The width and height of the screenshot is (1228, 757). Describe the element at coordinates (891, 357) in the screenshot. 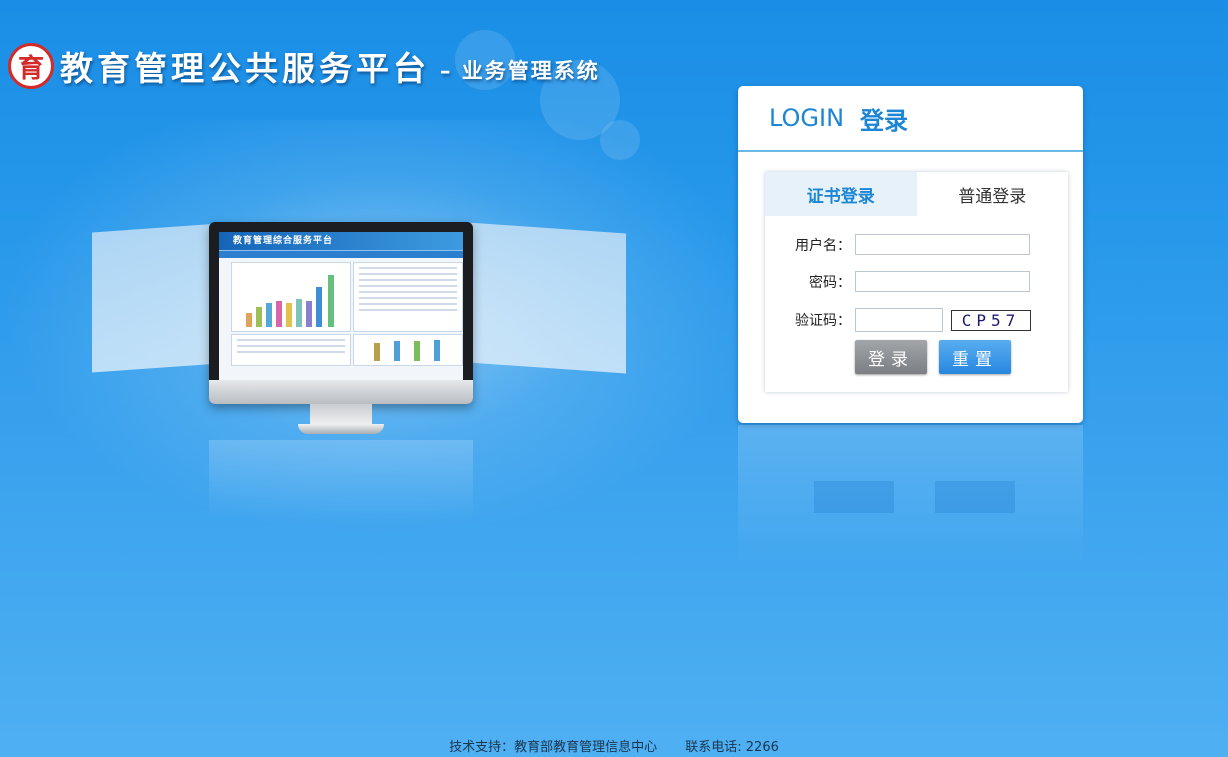

I see `login-button: 登录` at that location.